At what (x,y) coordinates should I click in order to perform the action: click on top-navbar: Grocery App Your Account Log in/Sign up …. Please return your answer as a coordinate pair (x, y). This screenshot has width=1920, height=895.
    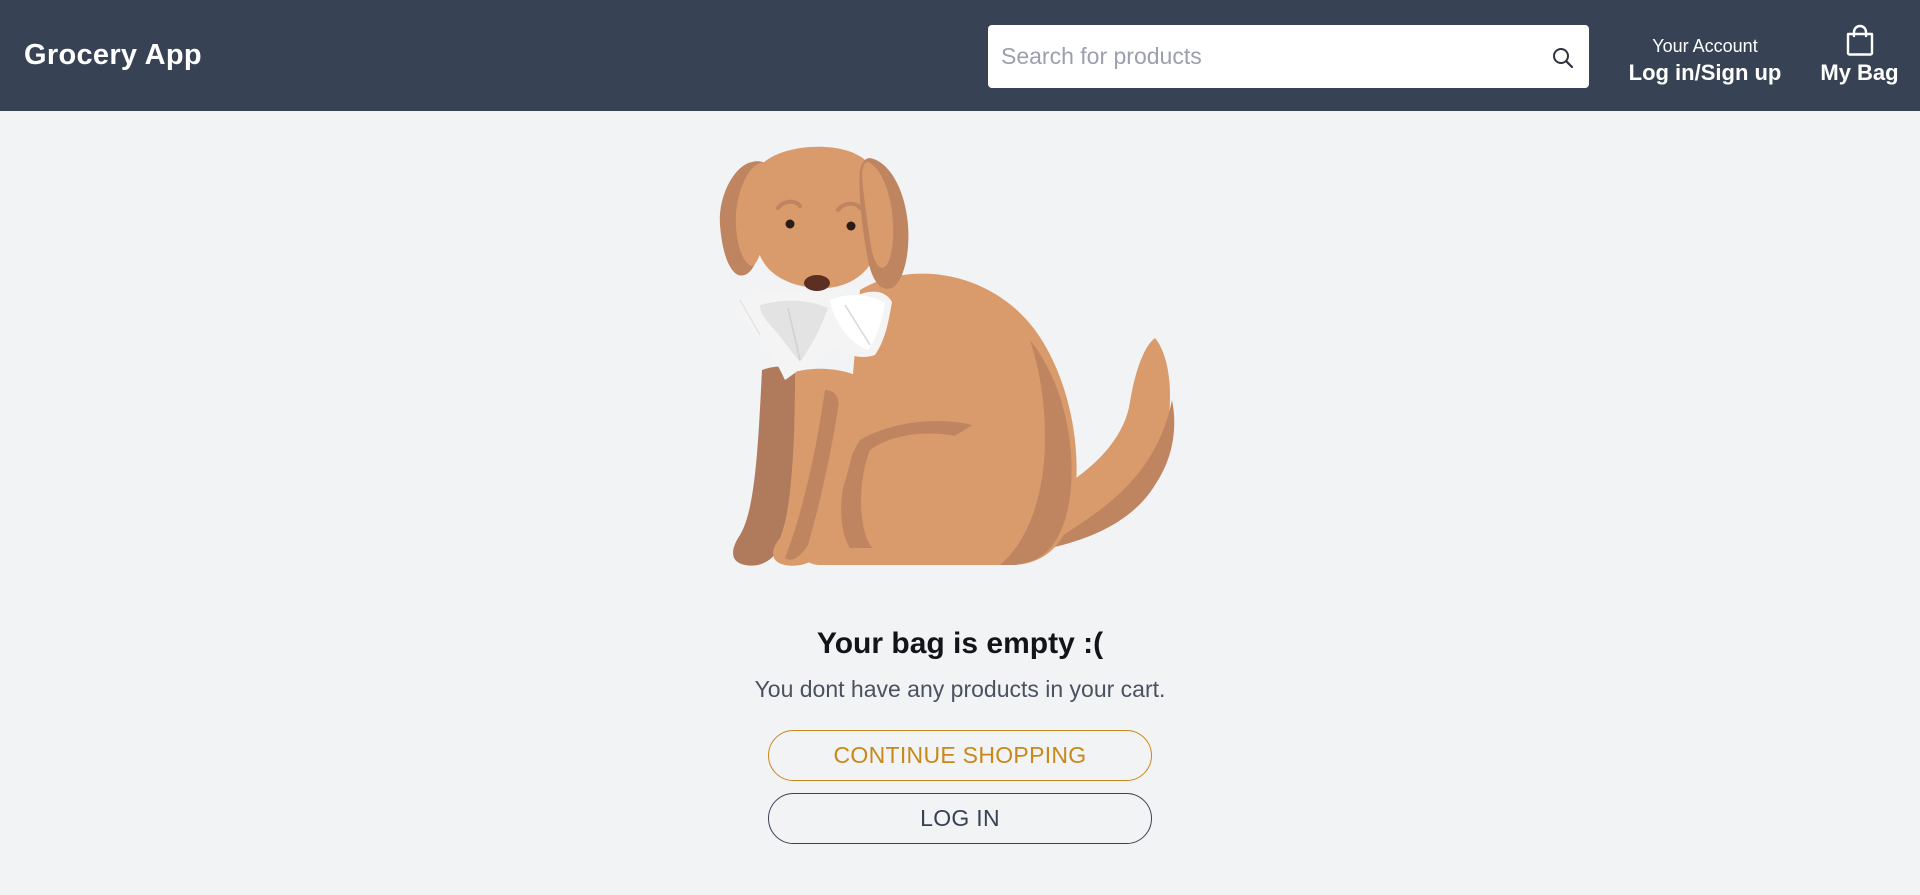
    Looking at the image, I should click on (960, 55).